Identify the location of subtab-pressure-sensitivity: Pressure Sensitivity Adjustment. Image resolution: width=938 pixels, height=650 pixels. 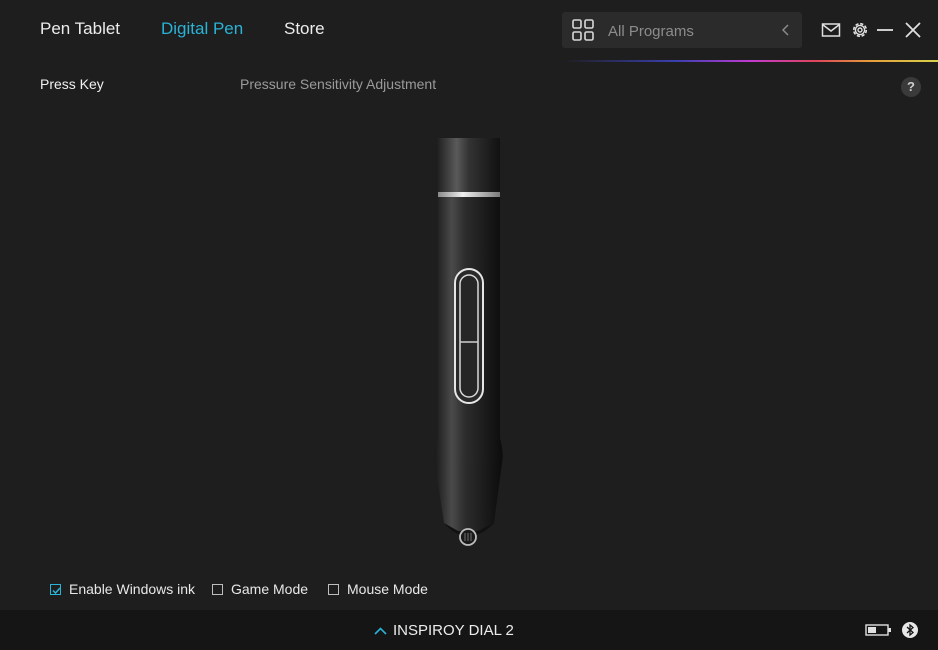
(338, 84).